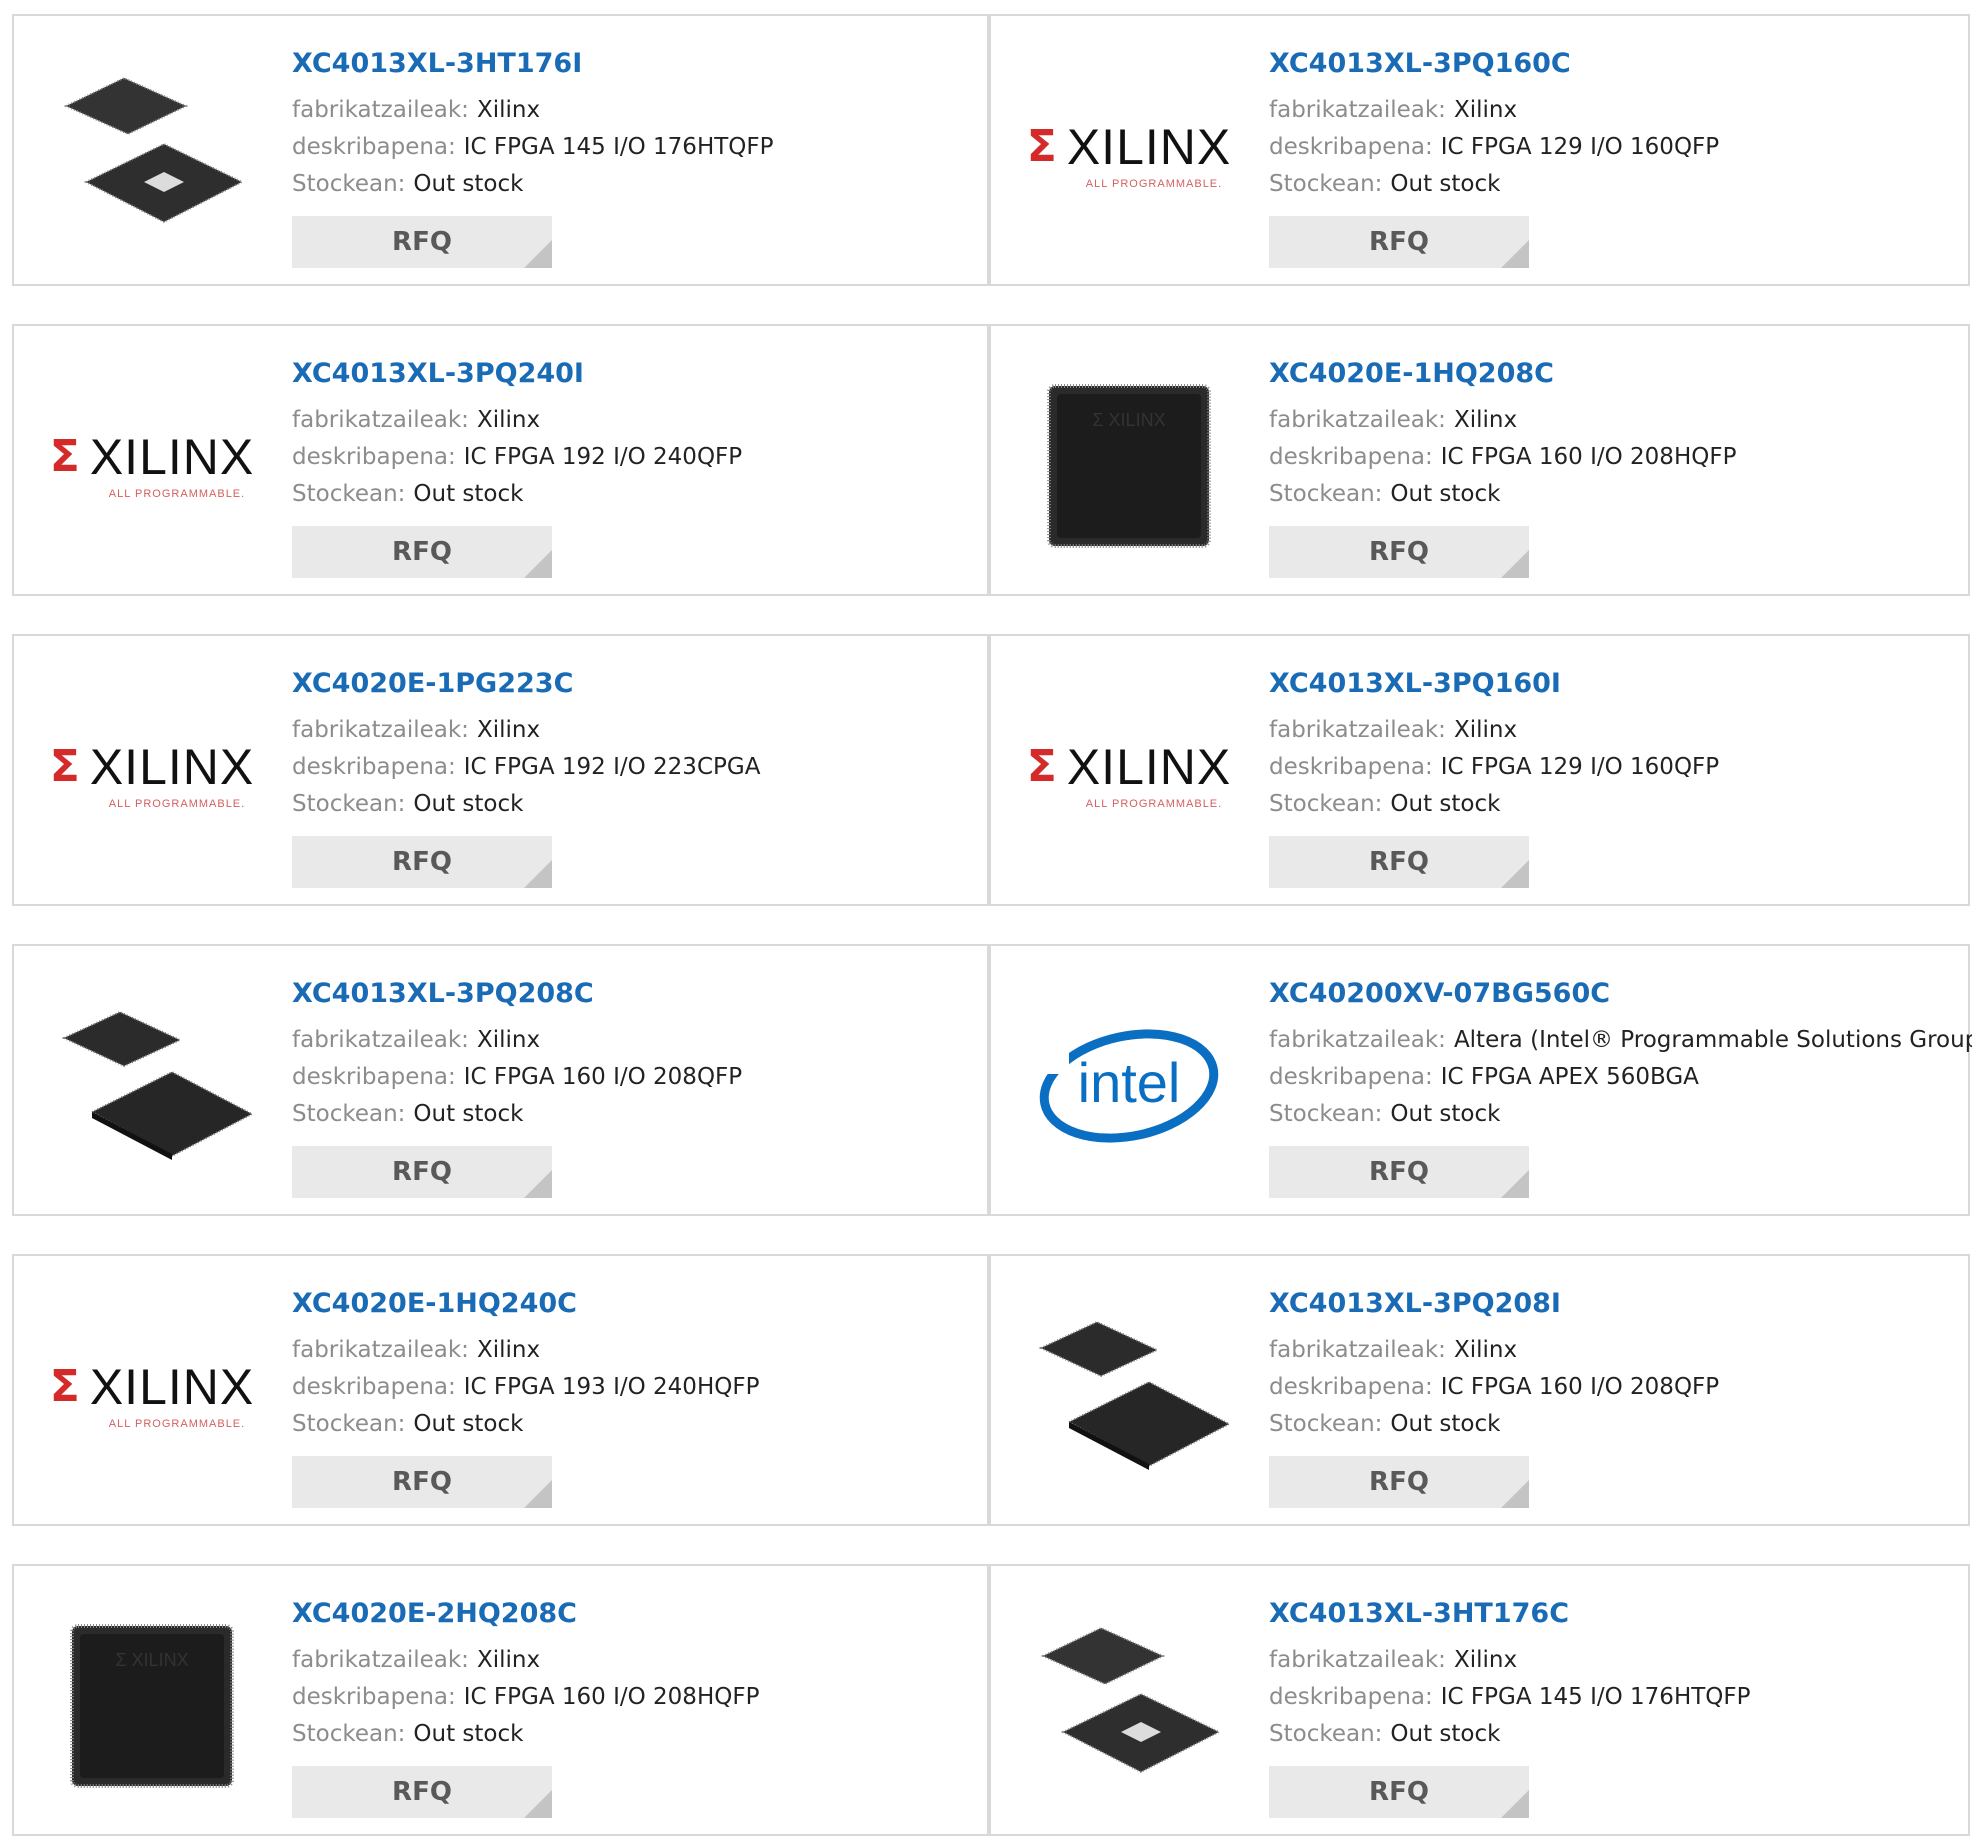 This screenshot has height=1836, width=1972. Describe the element at coordinates (1124, 1086) in the screenshot. I see `intel-logo: intel` at that location.